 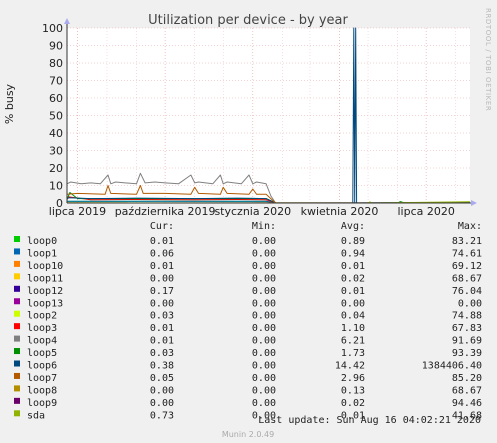 I want to click on legend-value: 0.73, so click(x=162, y=415).